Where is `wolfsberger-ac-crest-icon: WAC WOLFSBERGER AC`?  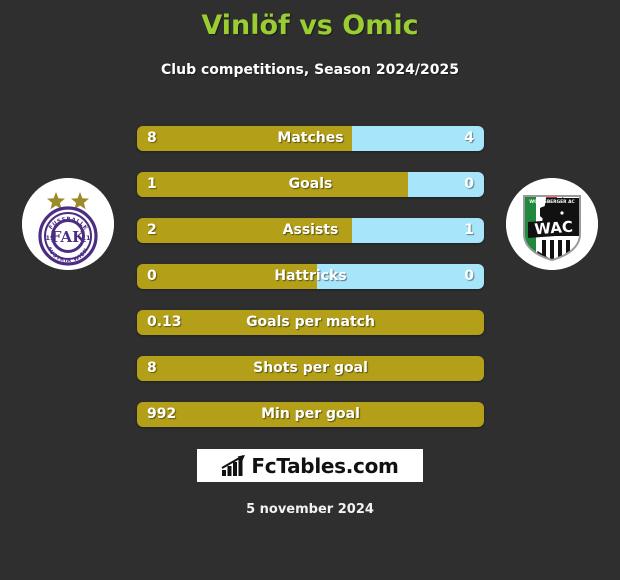 wolfsberger-ac-crest-icon: WAC WOLFSBERGER AC is located at coordinates (552, 224).